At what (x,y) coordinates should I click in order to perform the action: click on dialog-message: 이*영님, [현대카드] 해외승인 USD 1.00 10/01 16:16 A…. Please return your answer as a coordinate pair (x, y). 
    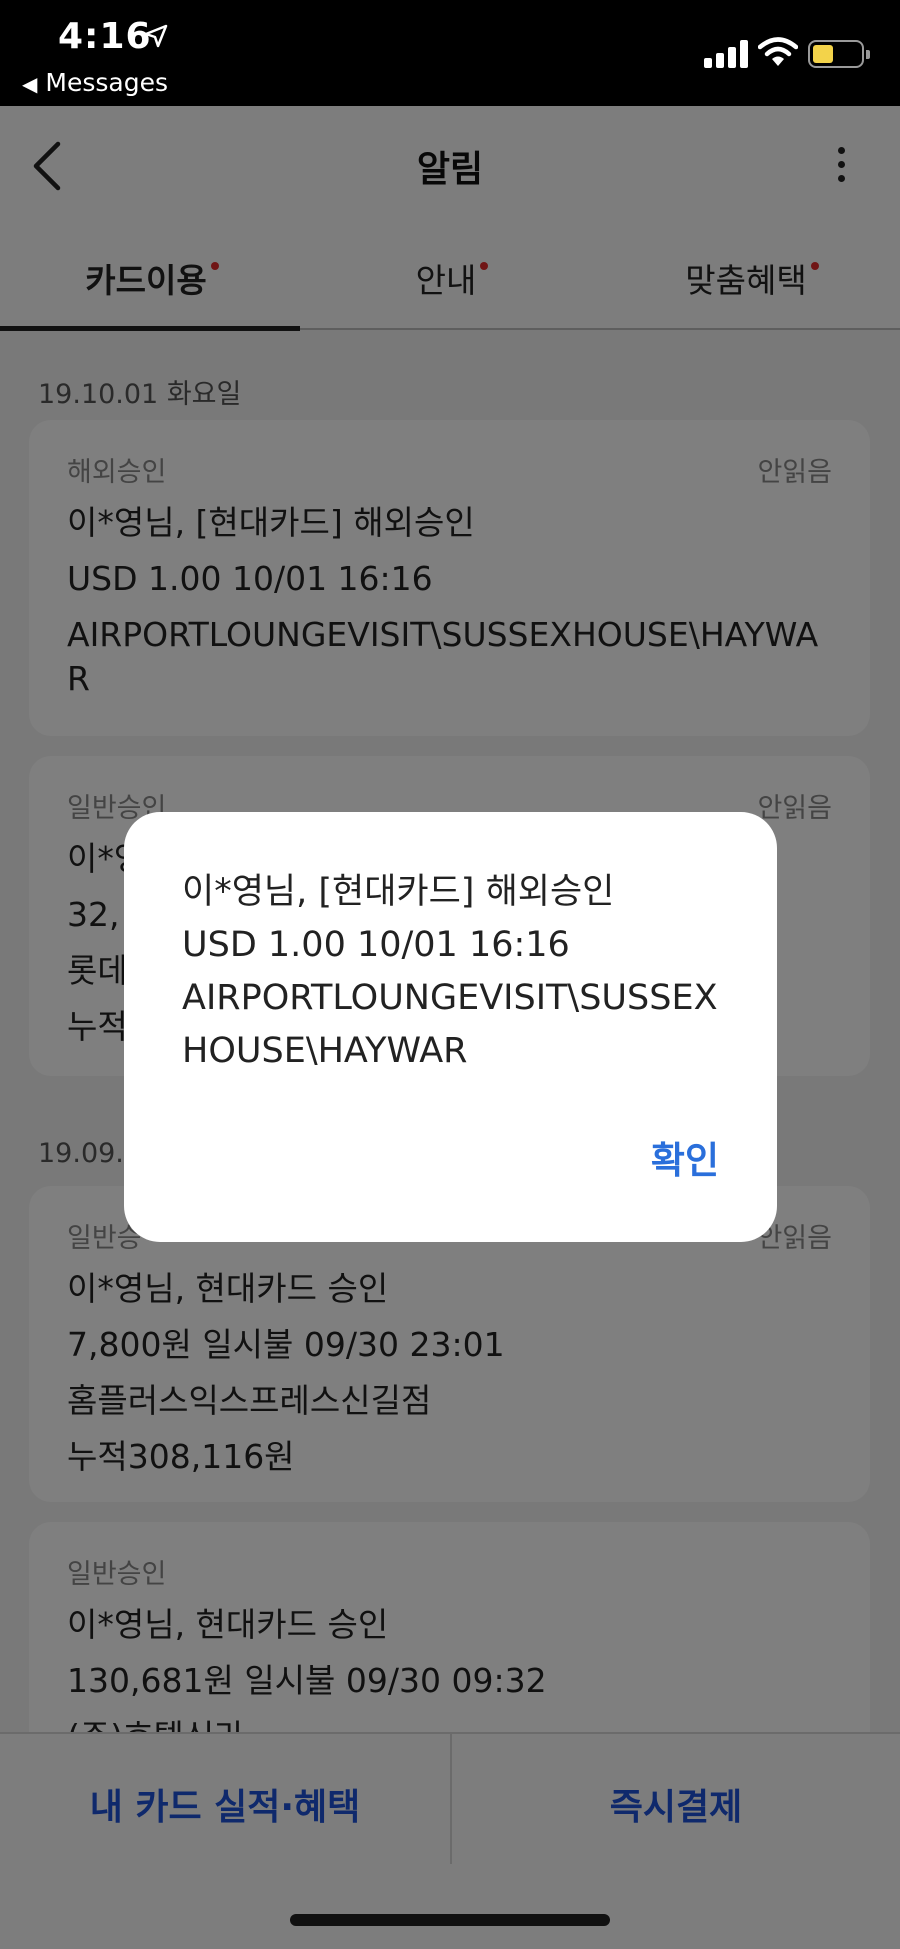
    Looking at the image, I should click on (462, 972).